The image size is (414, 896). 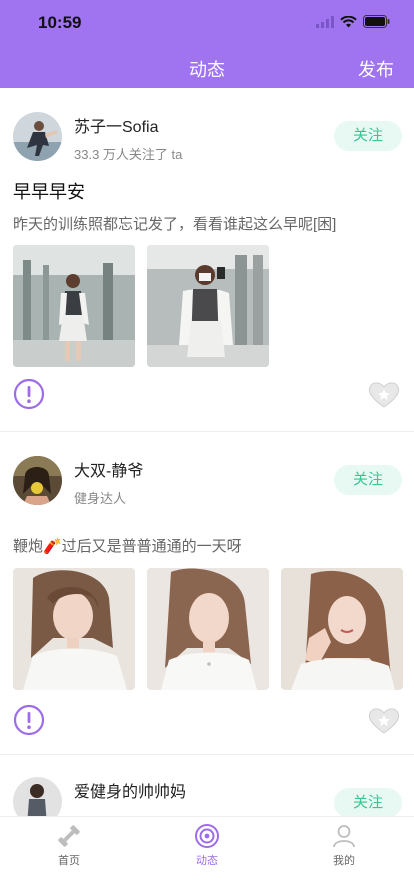 I want to click on tab-label: 我的, so click(x=344, y=861).